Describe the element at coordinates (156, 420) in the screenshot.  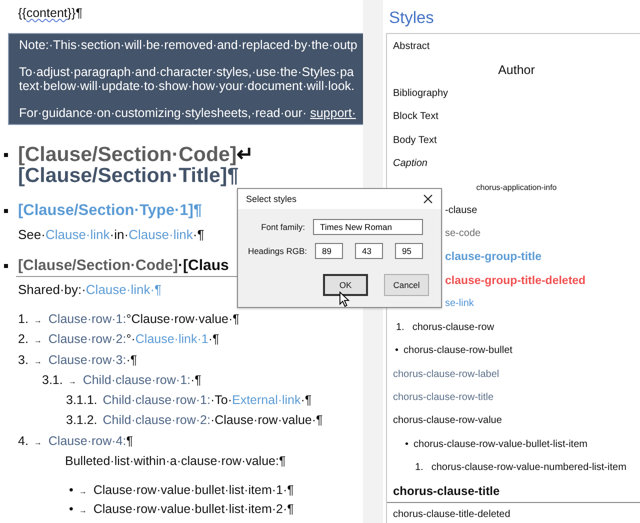
I see `row-label: Child·clause·row·2:` at that location.